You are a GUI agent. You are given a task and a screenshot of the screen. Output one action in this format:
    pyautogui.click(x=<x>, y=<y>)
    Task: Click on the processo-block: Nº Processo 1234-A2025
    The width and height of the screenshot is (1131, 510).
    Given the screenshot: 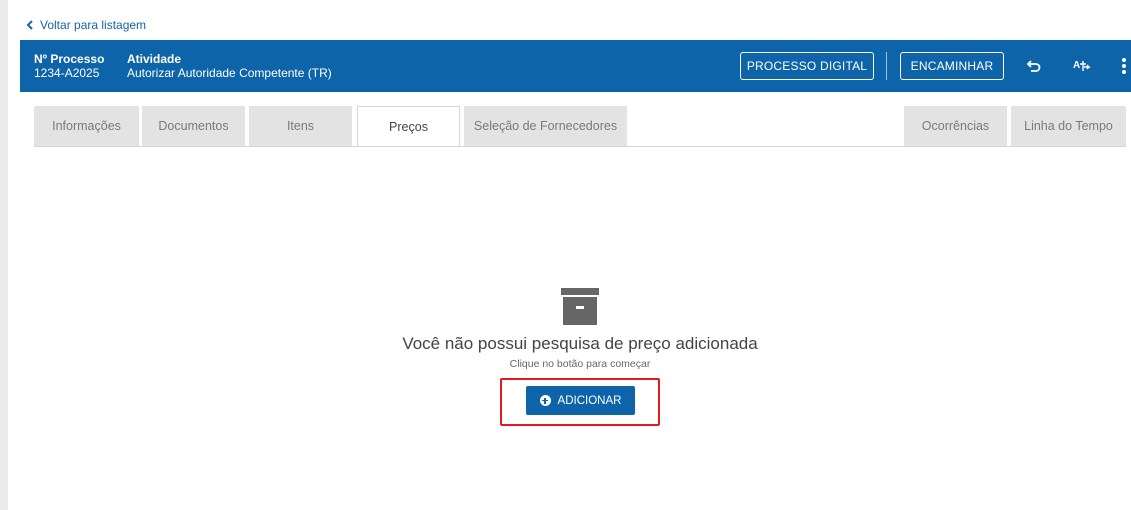 What is the action you would take?
    pyautogui.click(x=69, y=66)
    